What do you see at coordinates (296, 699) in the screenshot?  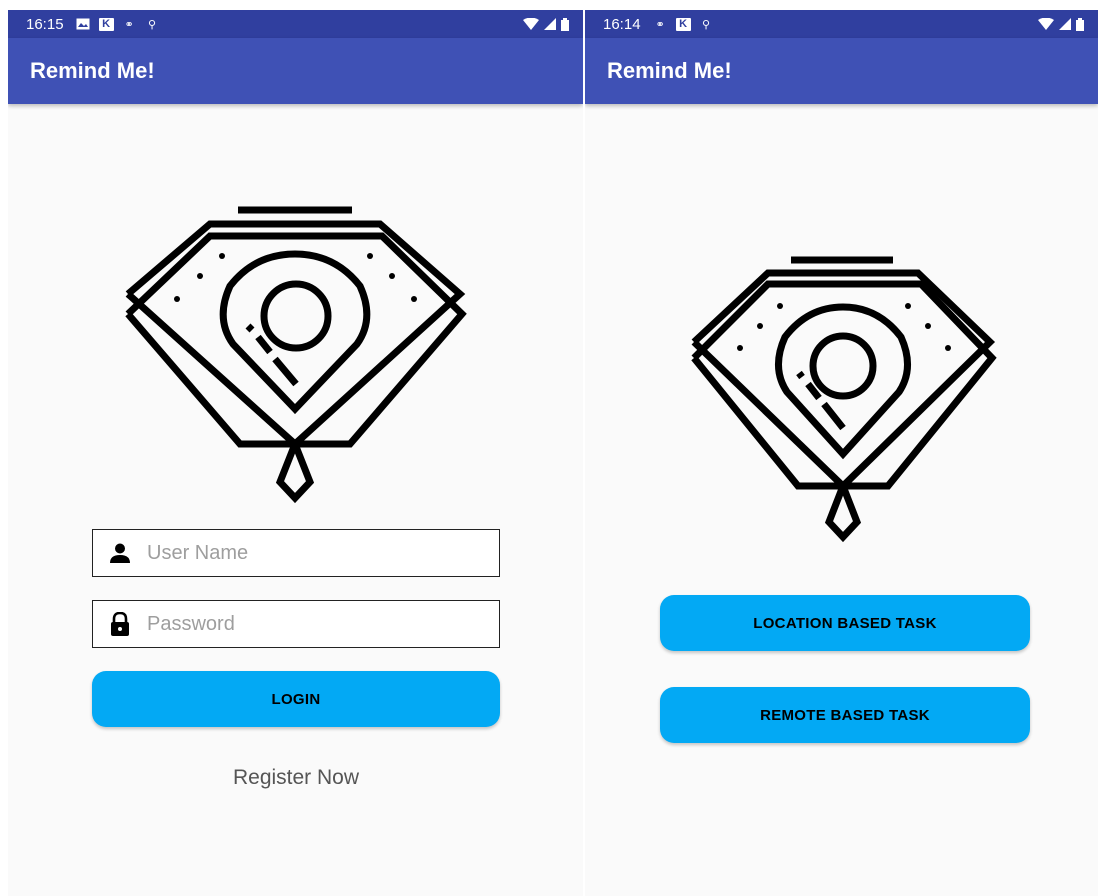 I see `login-button: LOGIN` at bounding box center [296, 699].